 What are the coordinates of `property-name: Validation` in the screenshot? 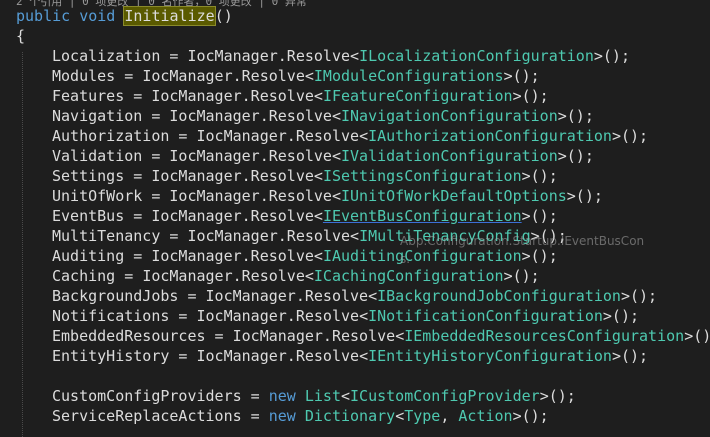 It's located at (97, 156).